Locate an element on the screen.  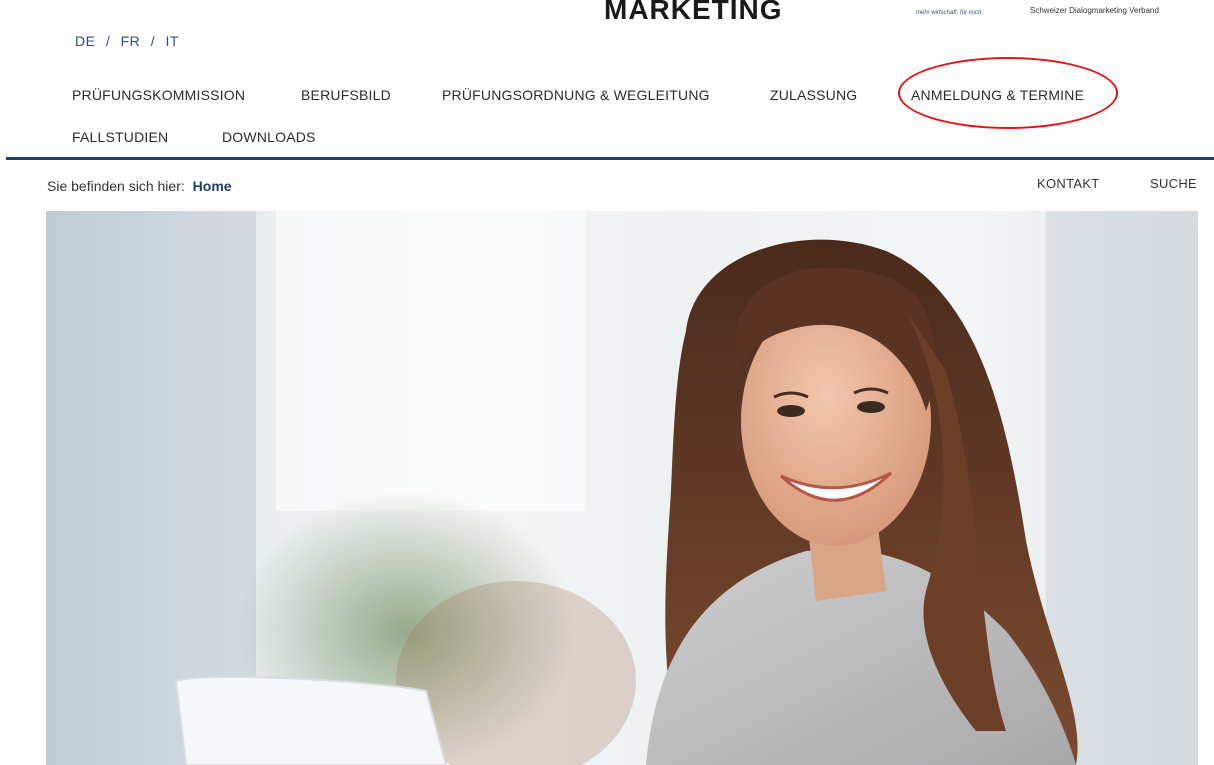
nav-pruefungsordnung-wegleitung: PRÜFUNGSORDNUNG & WEGLEITUNG is located at coordinates (576, 95).